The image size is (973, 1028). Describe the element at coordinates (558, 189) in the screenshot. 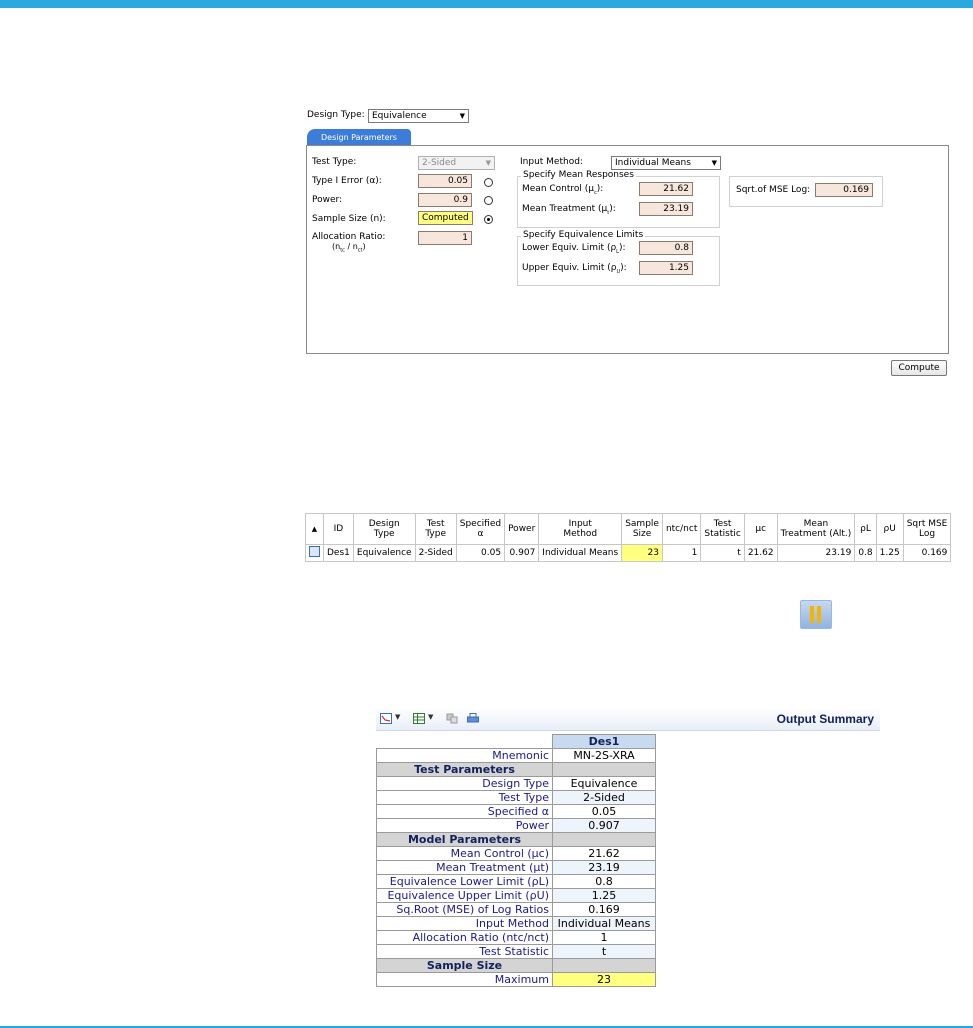

I see `mean-control-text: Mean Control (μ` at that location.